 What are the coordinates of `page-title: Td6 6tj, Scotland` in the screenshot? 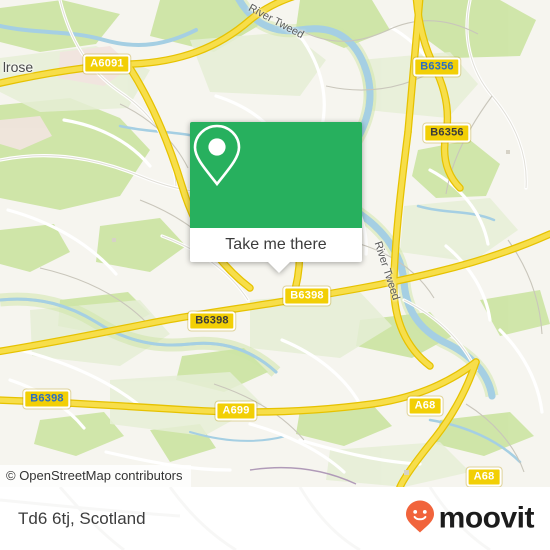 It's located at (82, 518).